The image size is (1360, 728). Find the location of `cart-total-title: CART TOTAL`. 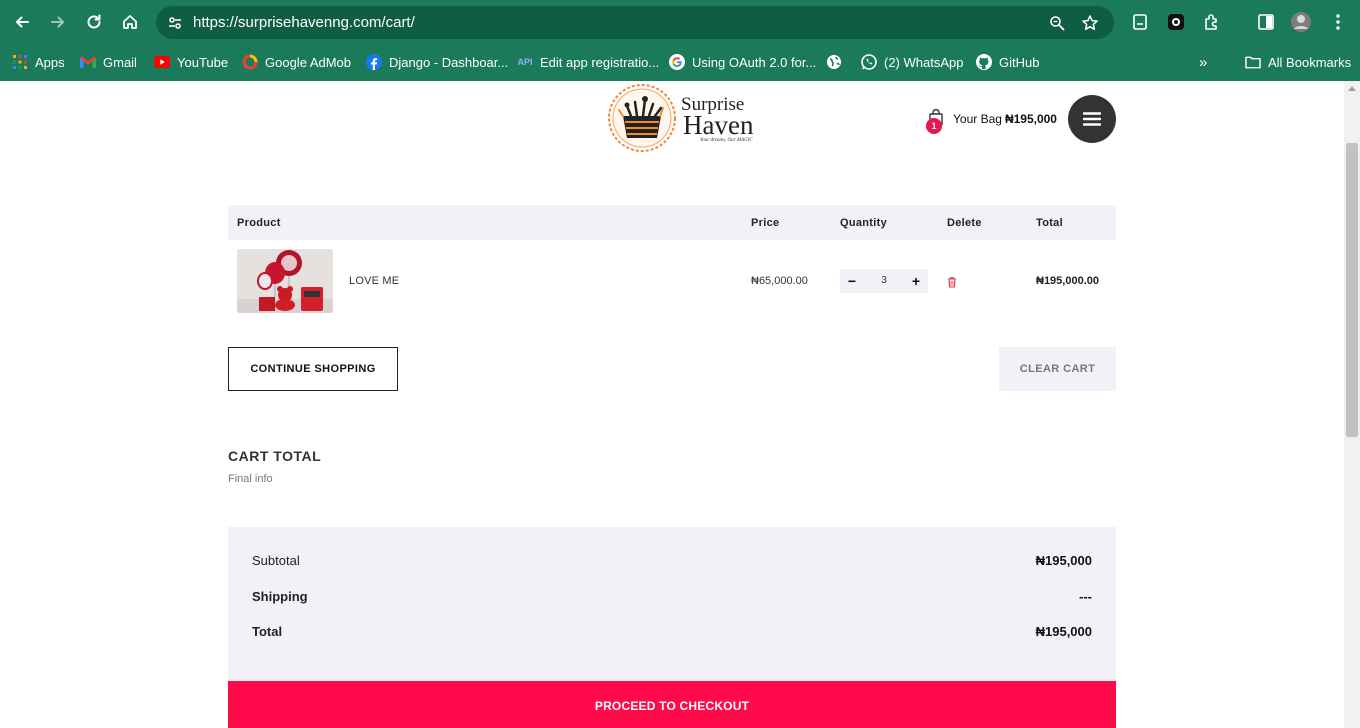

cart-total-title: CART TOTAL is located at coordinates (275, 456).